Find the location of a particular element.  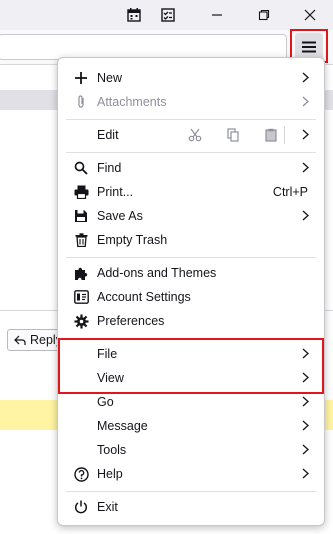

menu-item-label: Attachments is located at coordinates (132, 102).